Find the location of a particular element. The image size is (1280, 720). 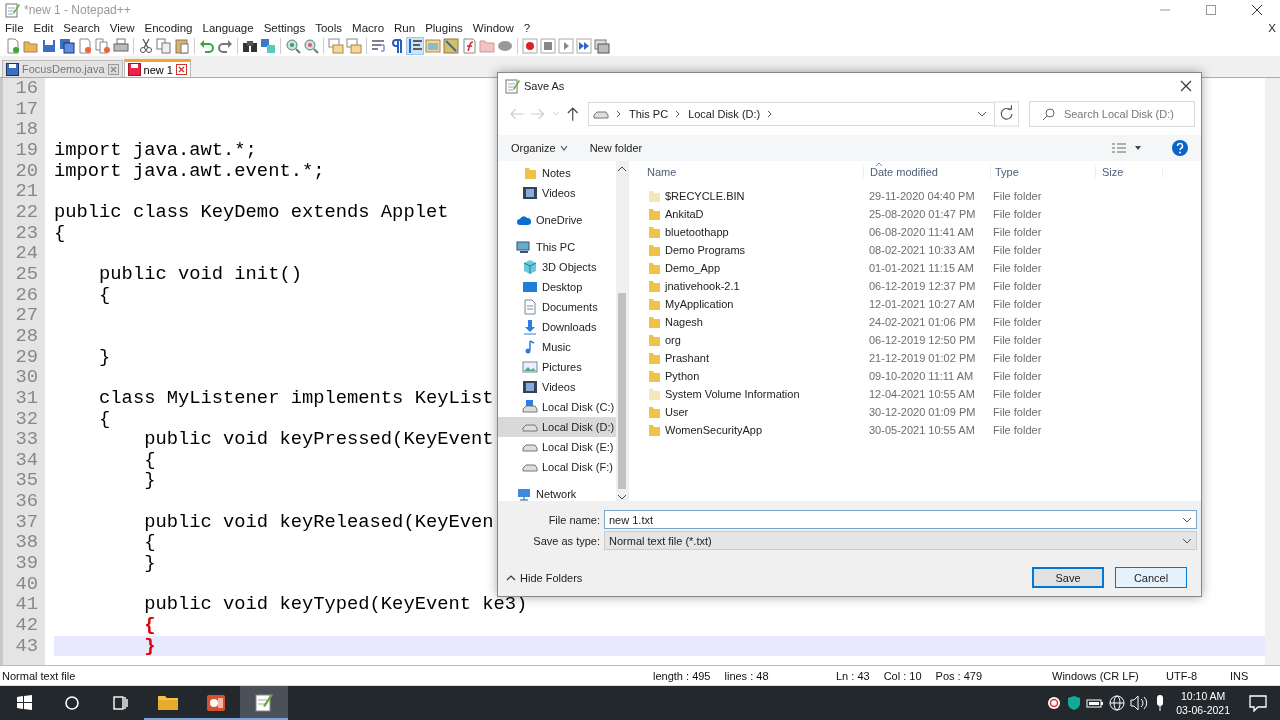

function-list-icon is located at coordinates (469, 46).